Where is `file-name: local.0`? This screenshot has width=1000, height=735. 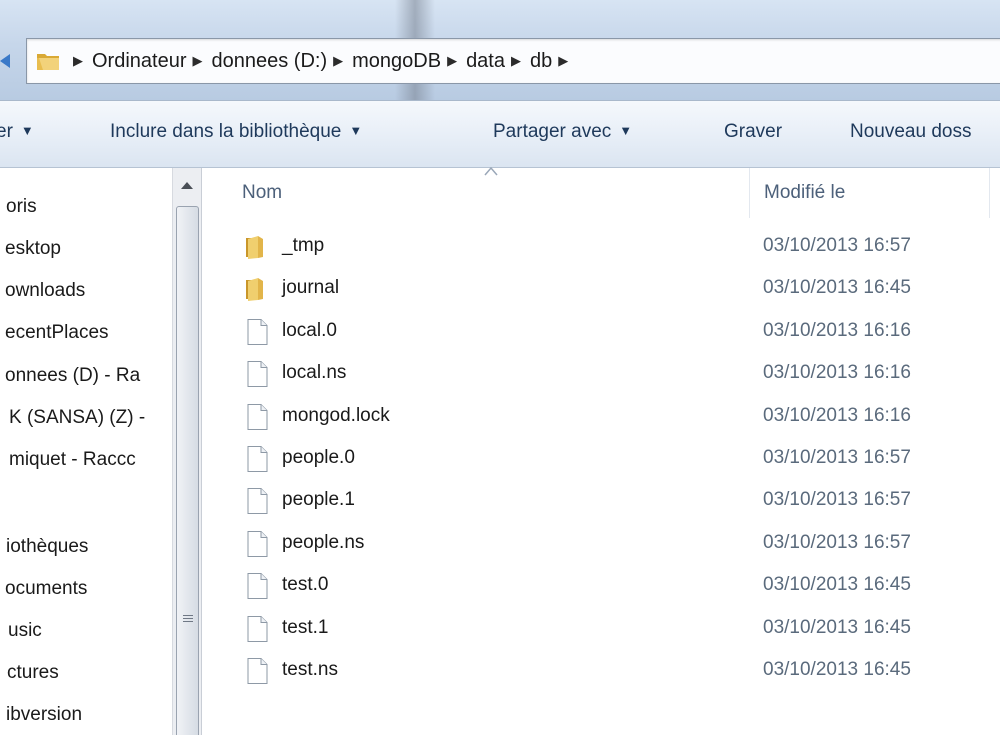
file-name: local.0 is located at coordinates (309, 330).